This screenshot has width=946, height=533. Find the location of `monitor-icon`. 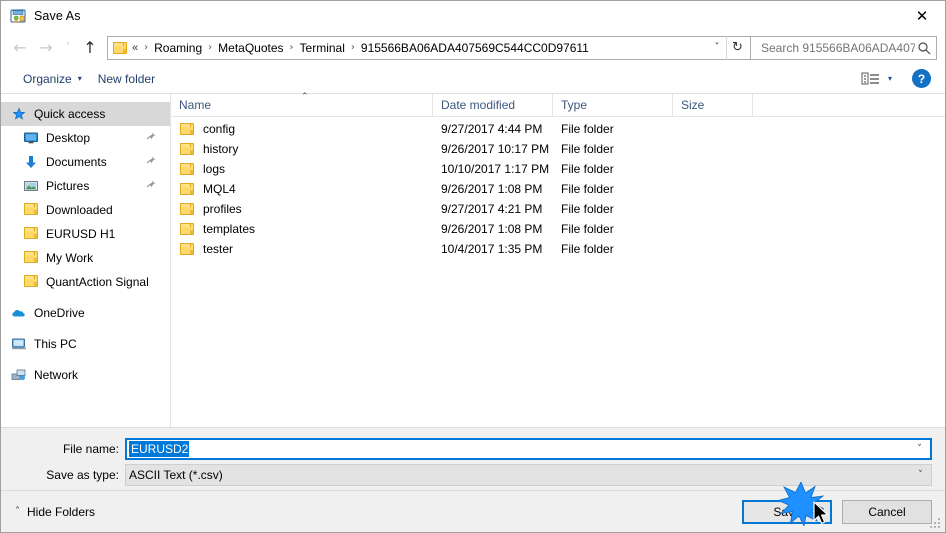

monitor-icon is located at coordinates (31, 138).